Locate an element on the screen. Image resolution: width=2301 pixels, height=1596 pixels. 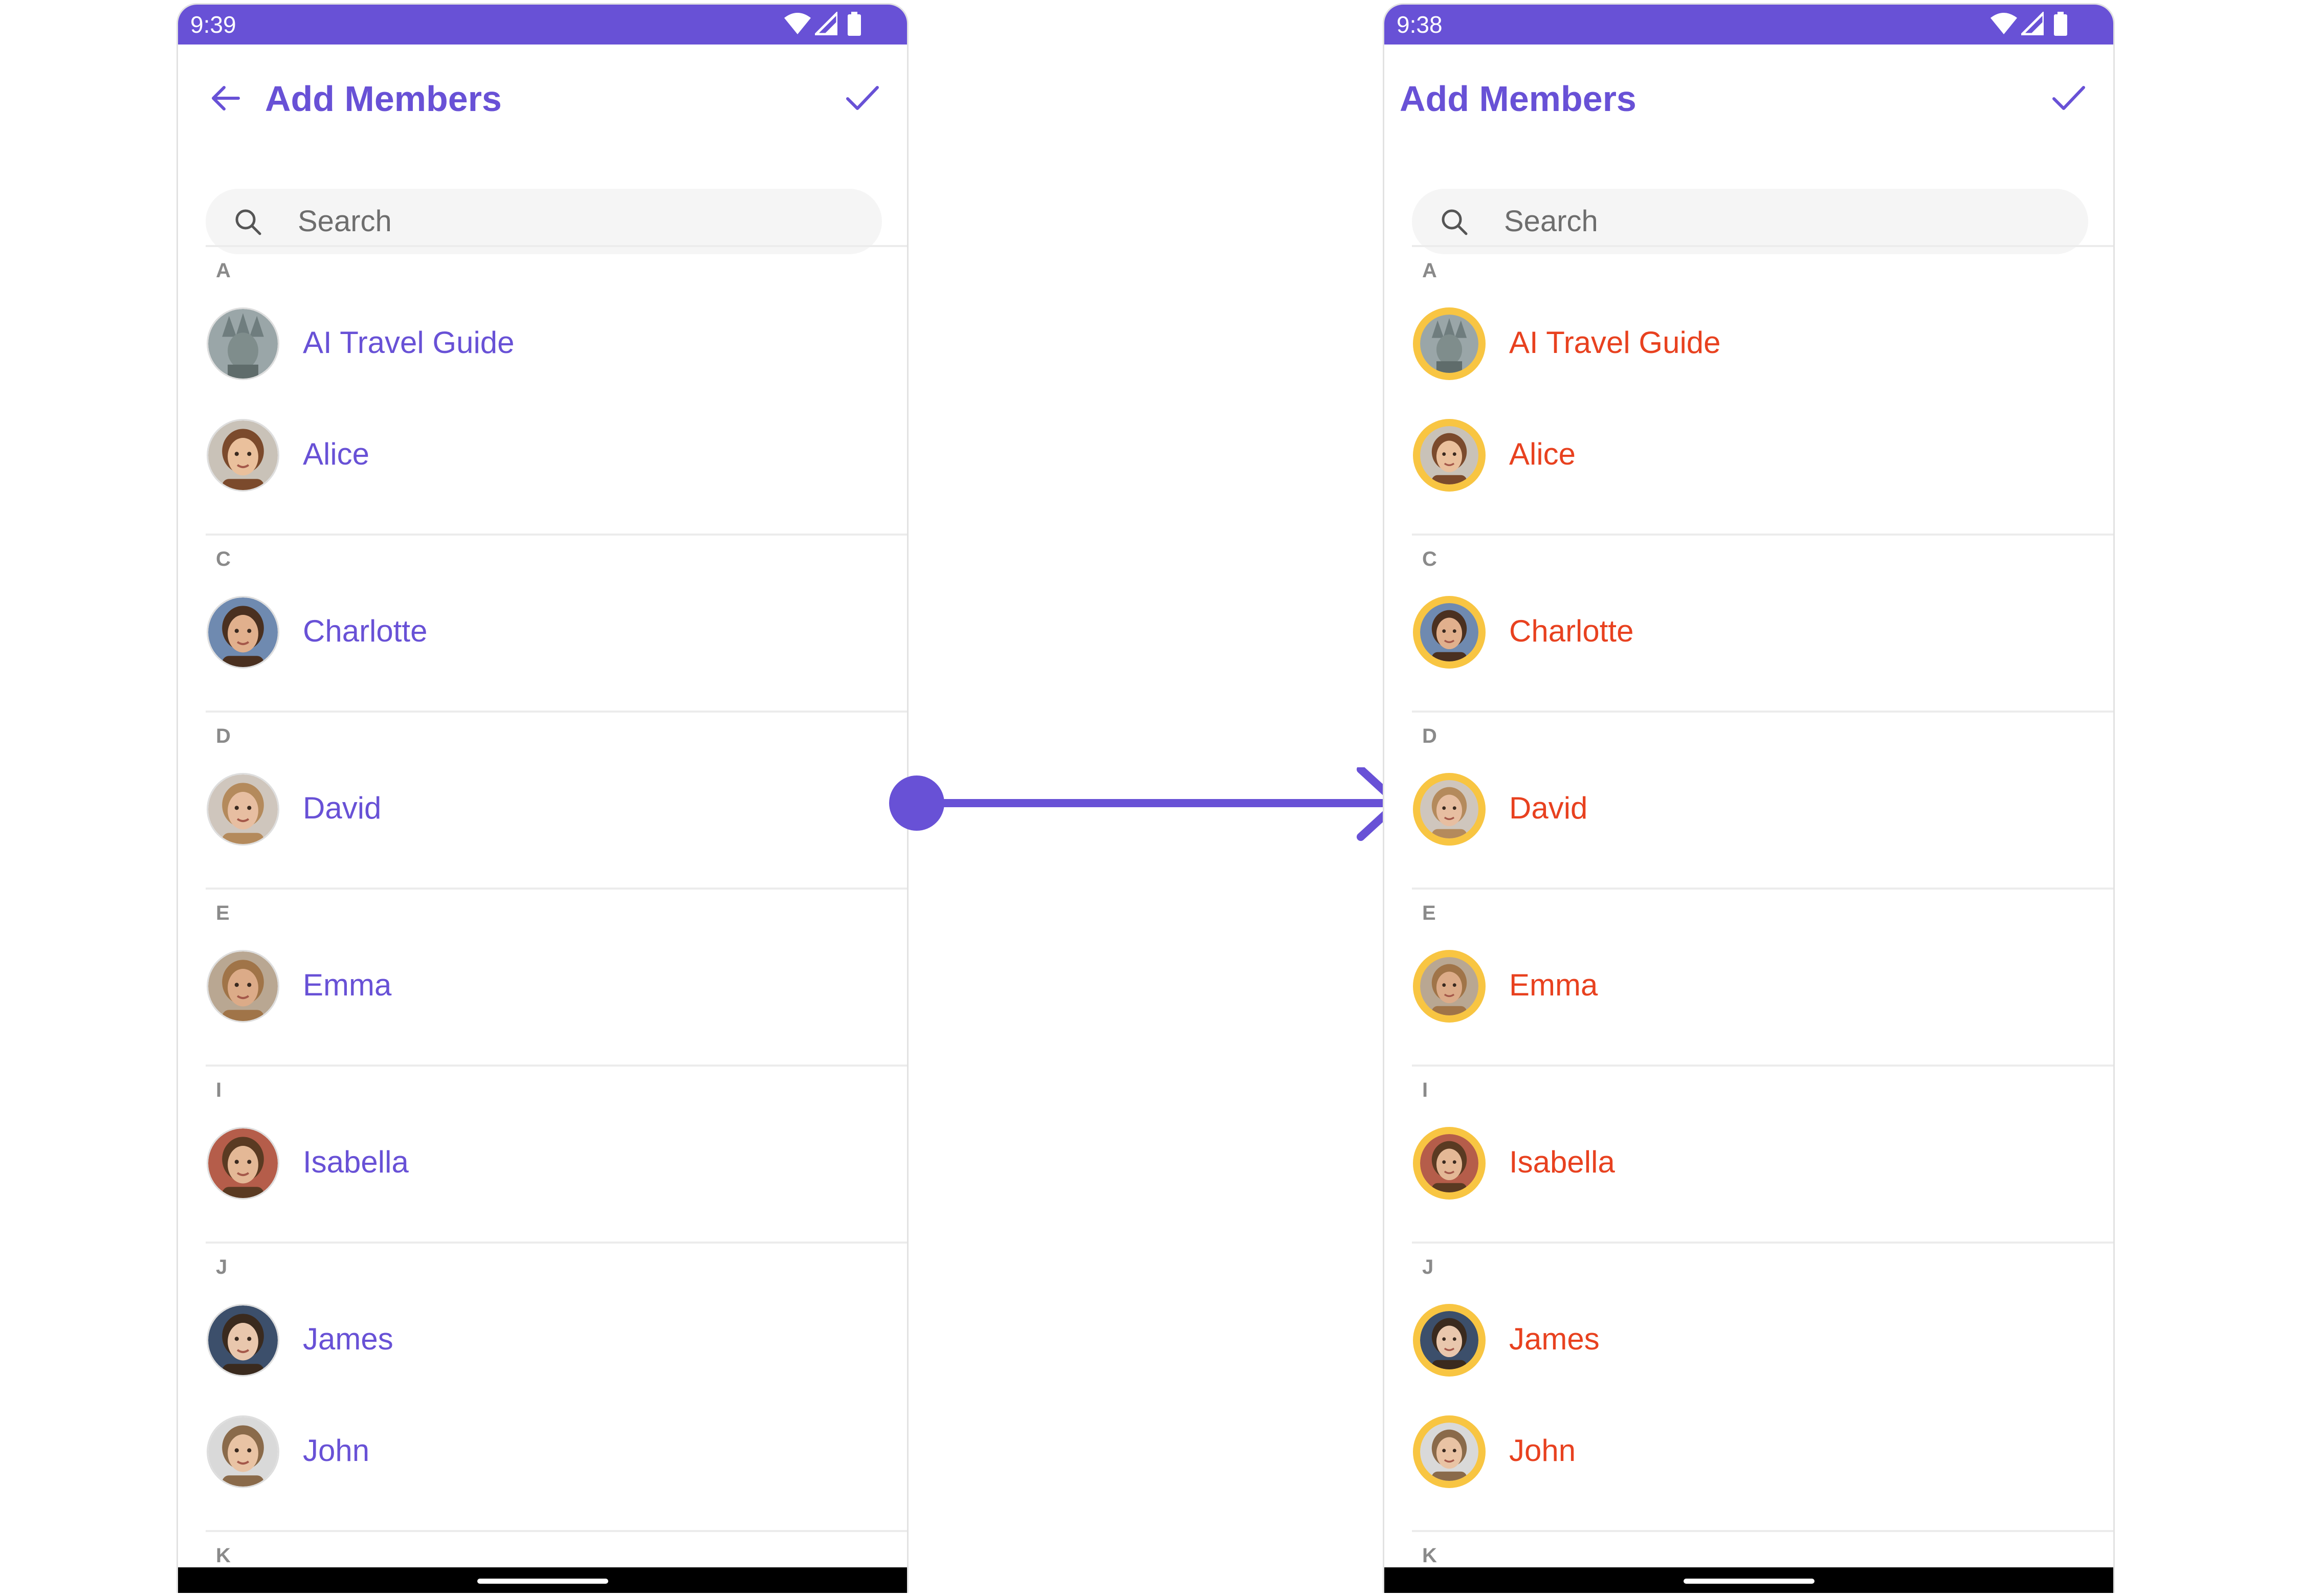
back-arrow-icon is located at coordinates (225, 98).